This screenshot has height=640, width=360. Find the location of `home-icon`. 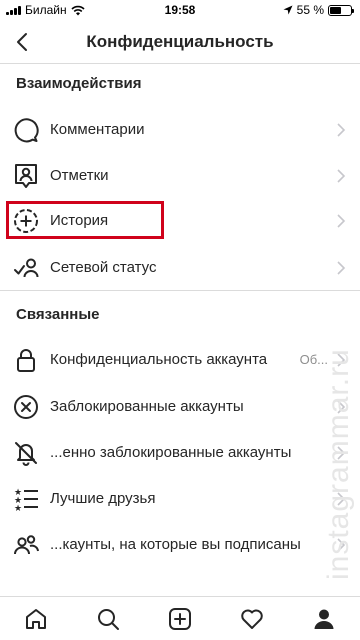

home-icon is located at coordinates (36, 619).